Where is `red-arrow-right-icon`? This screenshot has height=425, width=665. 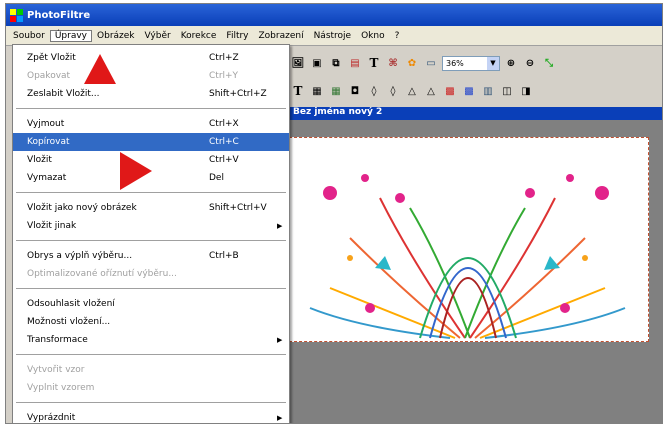 red-arrow-right-icon is located at coordinates (136, 171).